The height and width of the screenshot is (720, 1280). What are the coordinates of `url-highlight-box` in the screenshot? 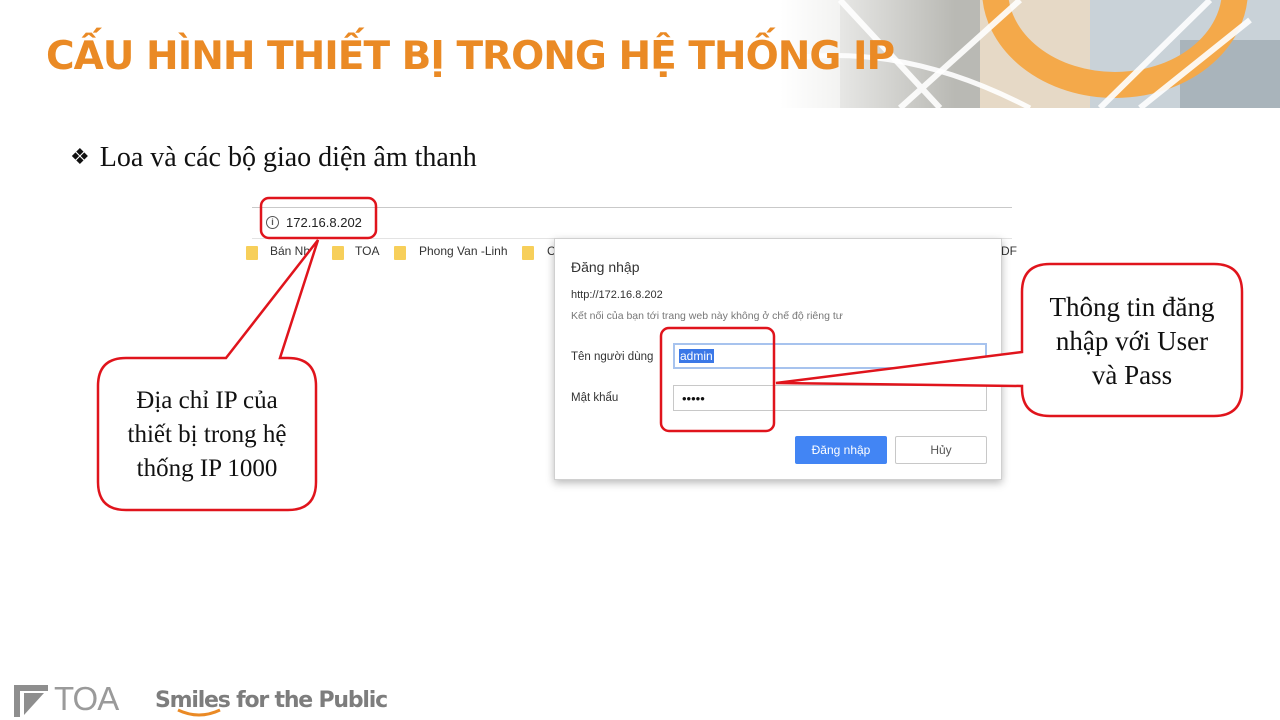 It's located at (318, 218).